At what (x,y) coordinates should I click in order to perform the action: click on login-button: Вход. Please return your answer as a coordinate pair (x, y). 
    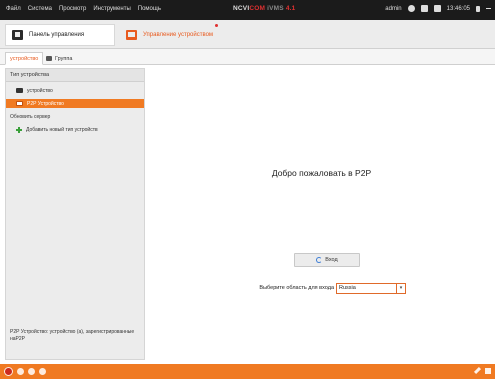
    Looking at the image, I should click on (327, 260).